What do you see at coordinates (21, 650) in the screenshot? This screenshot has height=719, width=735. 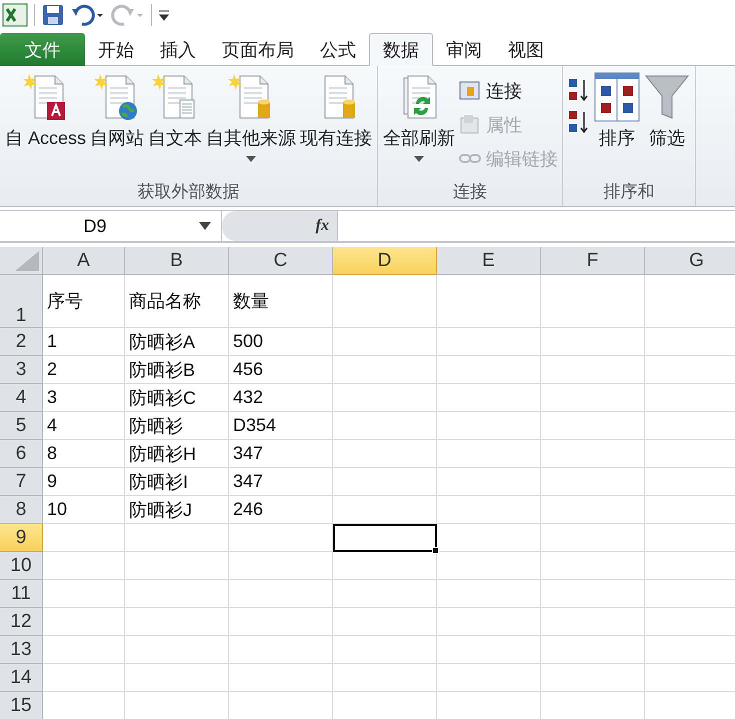 I see `row-header: 13` at bounding box center [21, 650].